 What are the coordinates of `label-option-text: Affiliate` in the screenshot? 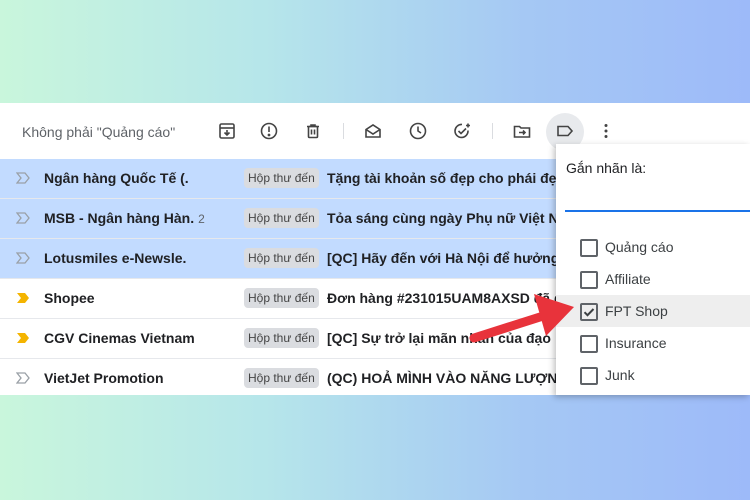 It's located at (628, 279).